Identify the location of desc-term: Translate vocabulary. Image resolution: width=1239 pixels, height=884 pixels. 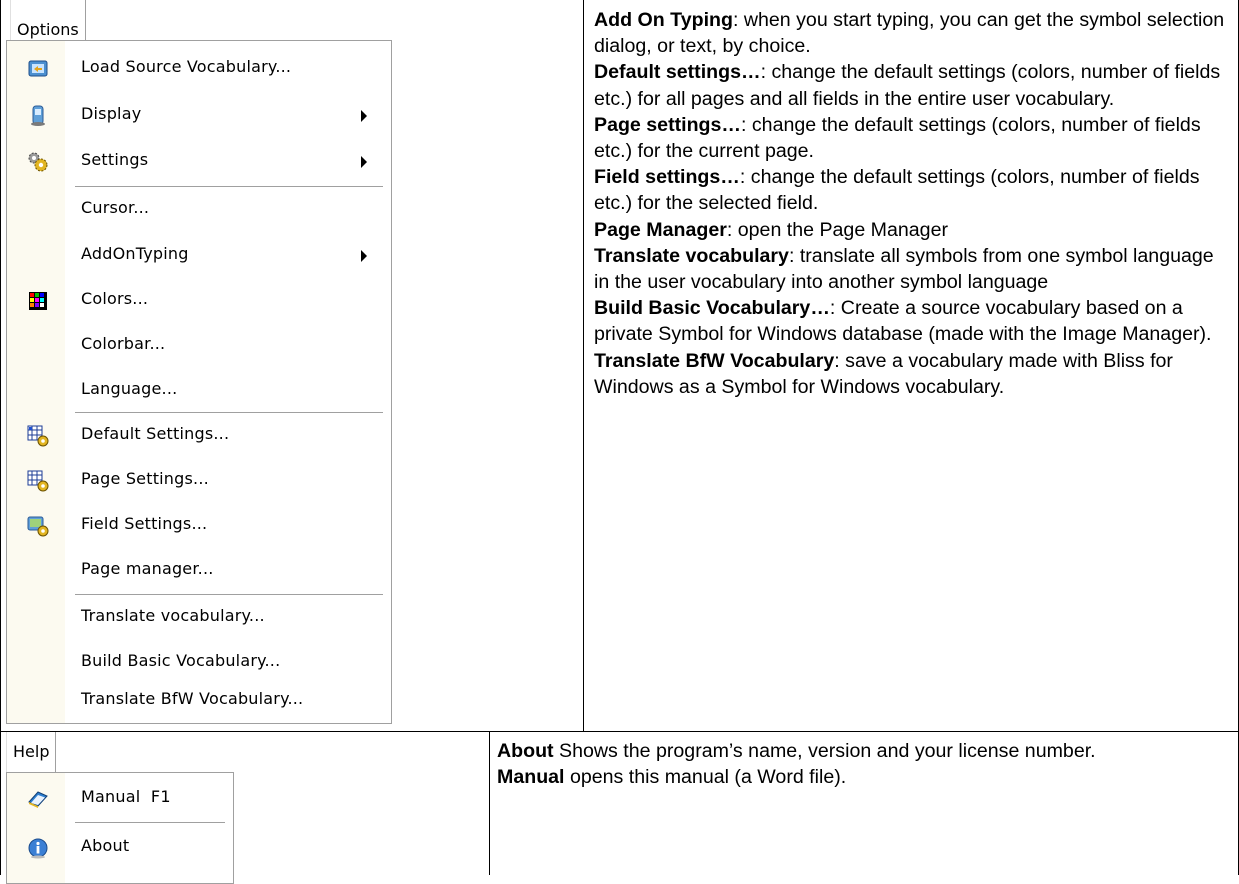
(691, 255).